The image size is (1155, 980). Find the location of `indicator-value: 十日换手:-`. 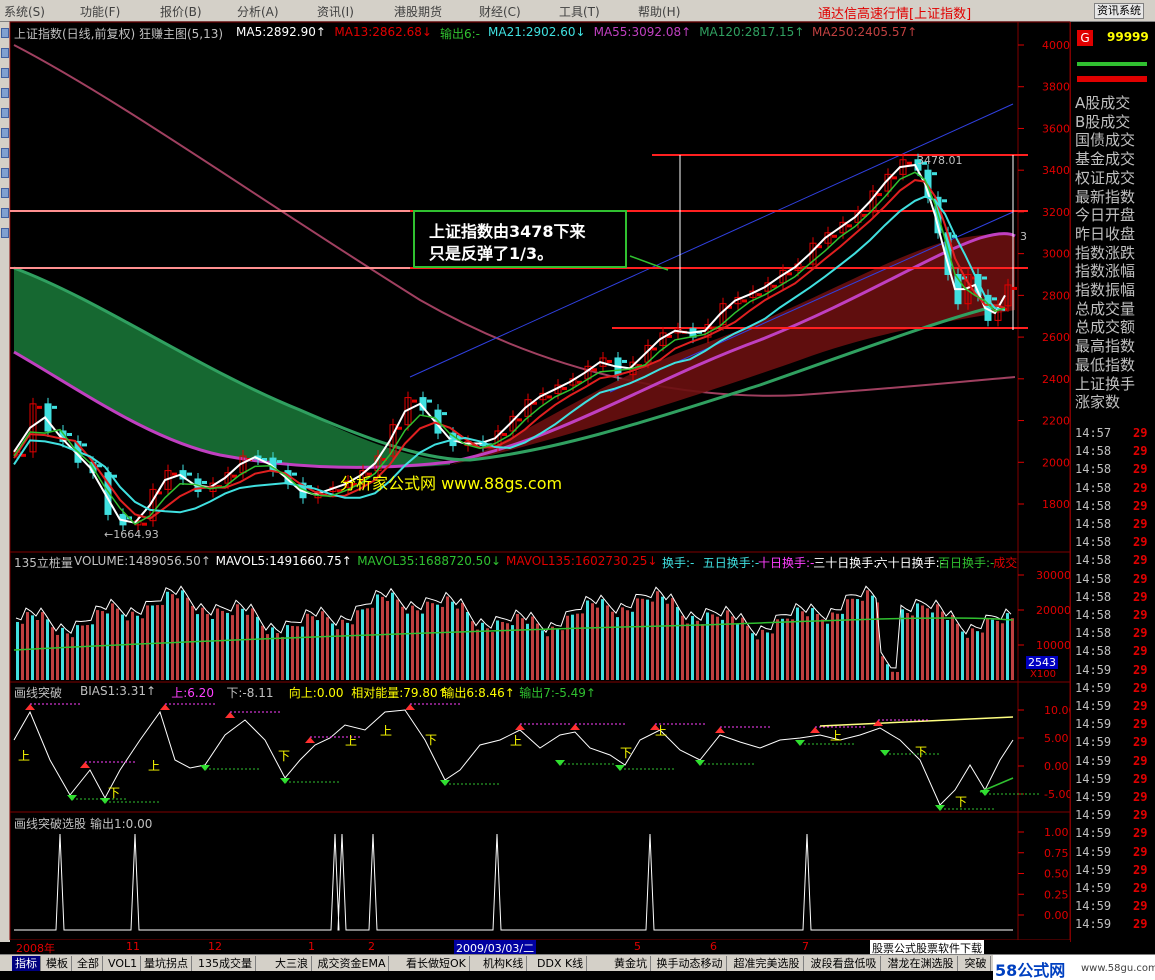

indicator-value: 十日换手:- is located at coordinates (786, 563).